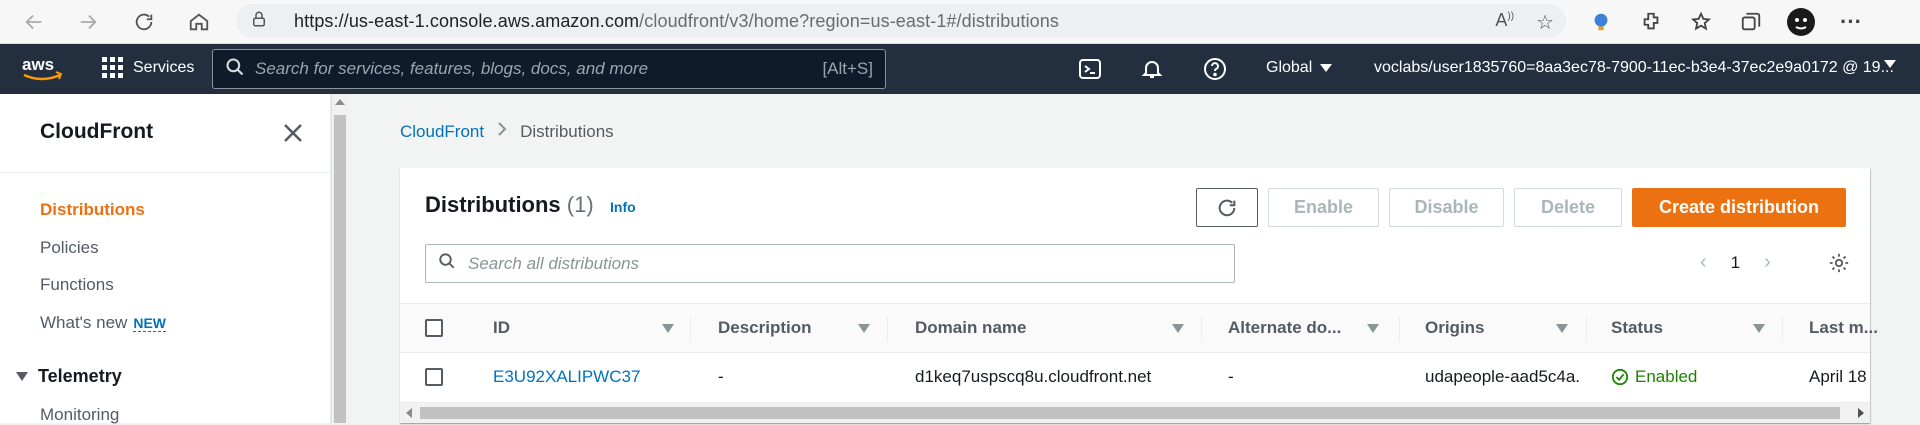 The width and height of the screenshot is (1920, 425). Describe the element at coordinates (1735, 263) in the screenshot. I see `page-number: 1` at that location.